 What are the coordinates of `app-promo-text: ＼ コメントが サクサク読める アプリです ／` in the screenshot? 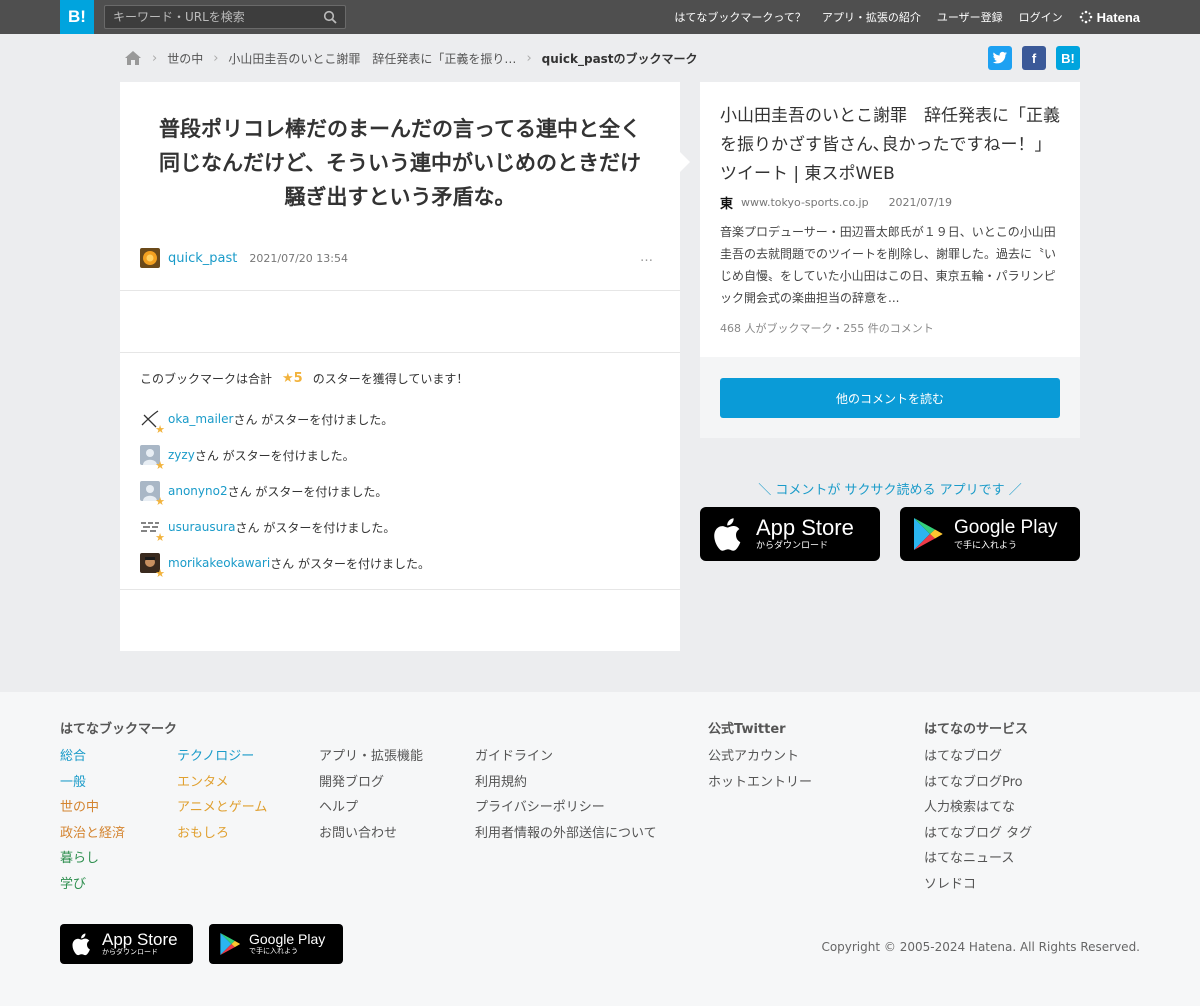 It's located at (890, 490).